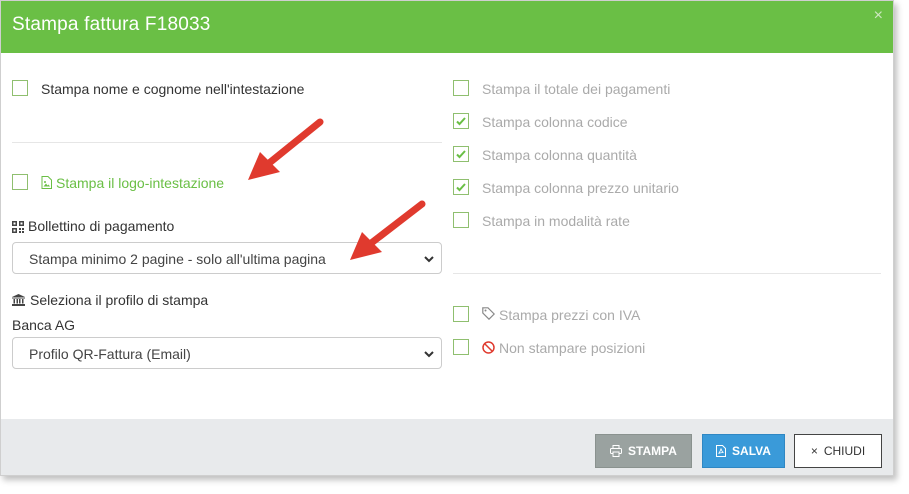 The height and width of the screenshot is (494, 909). Describe the element at coordinates (173, 89) in the screenshot. I see `print-name-label: Stampa nome e cognome nell'intestazione` at that location.